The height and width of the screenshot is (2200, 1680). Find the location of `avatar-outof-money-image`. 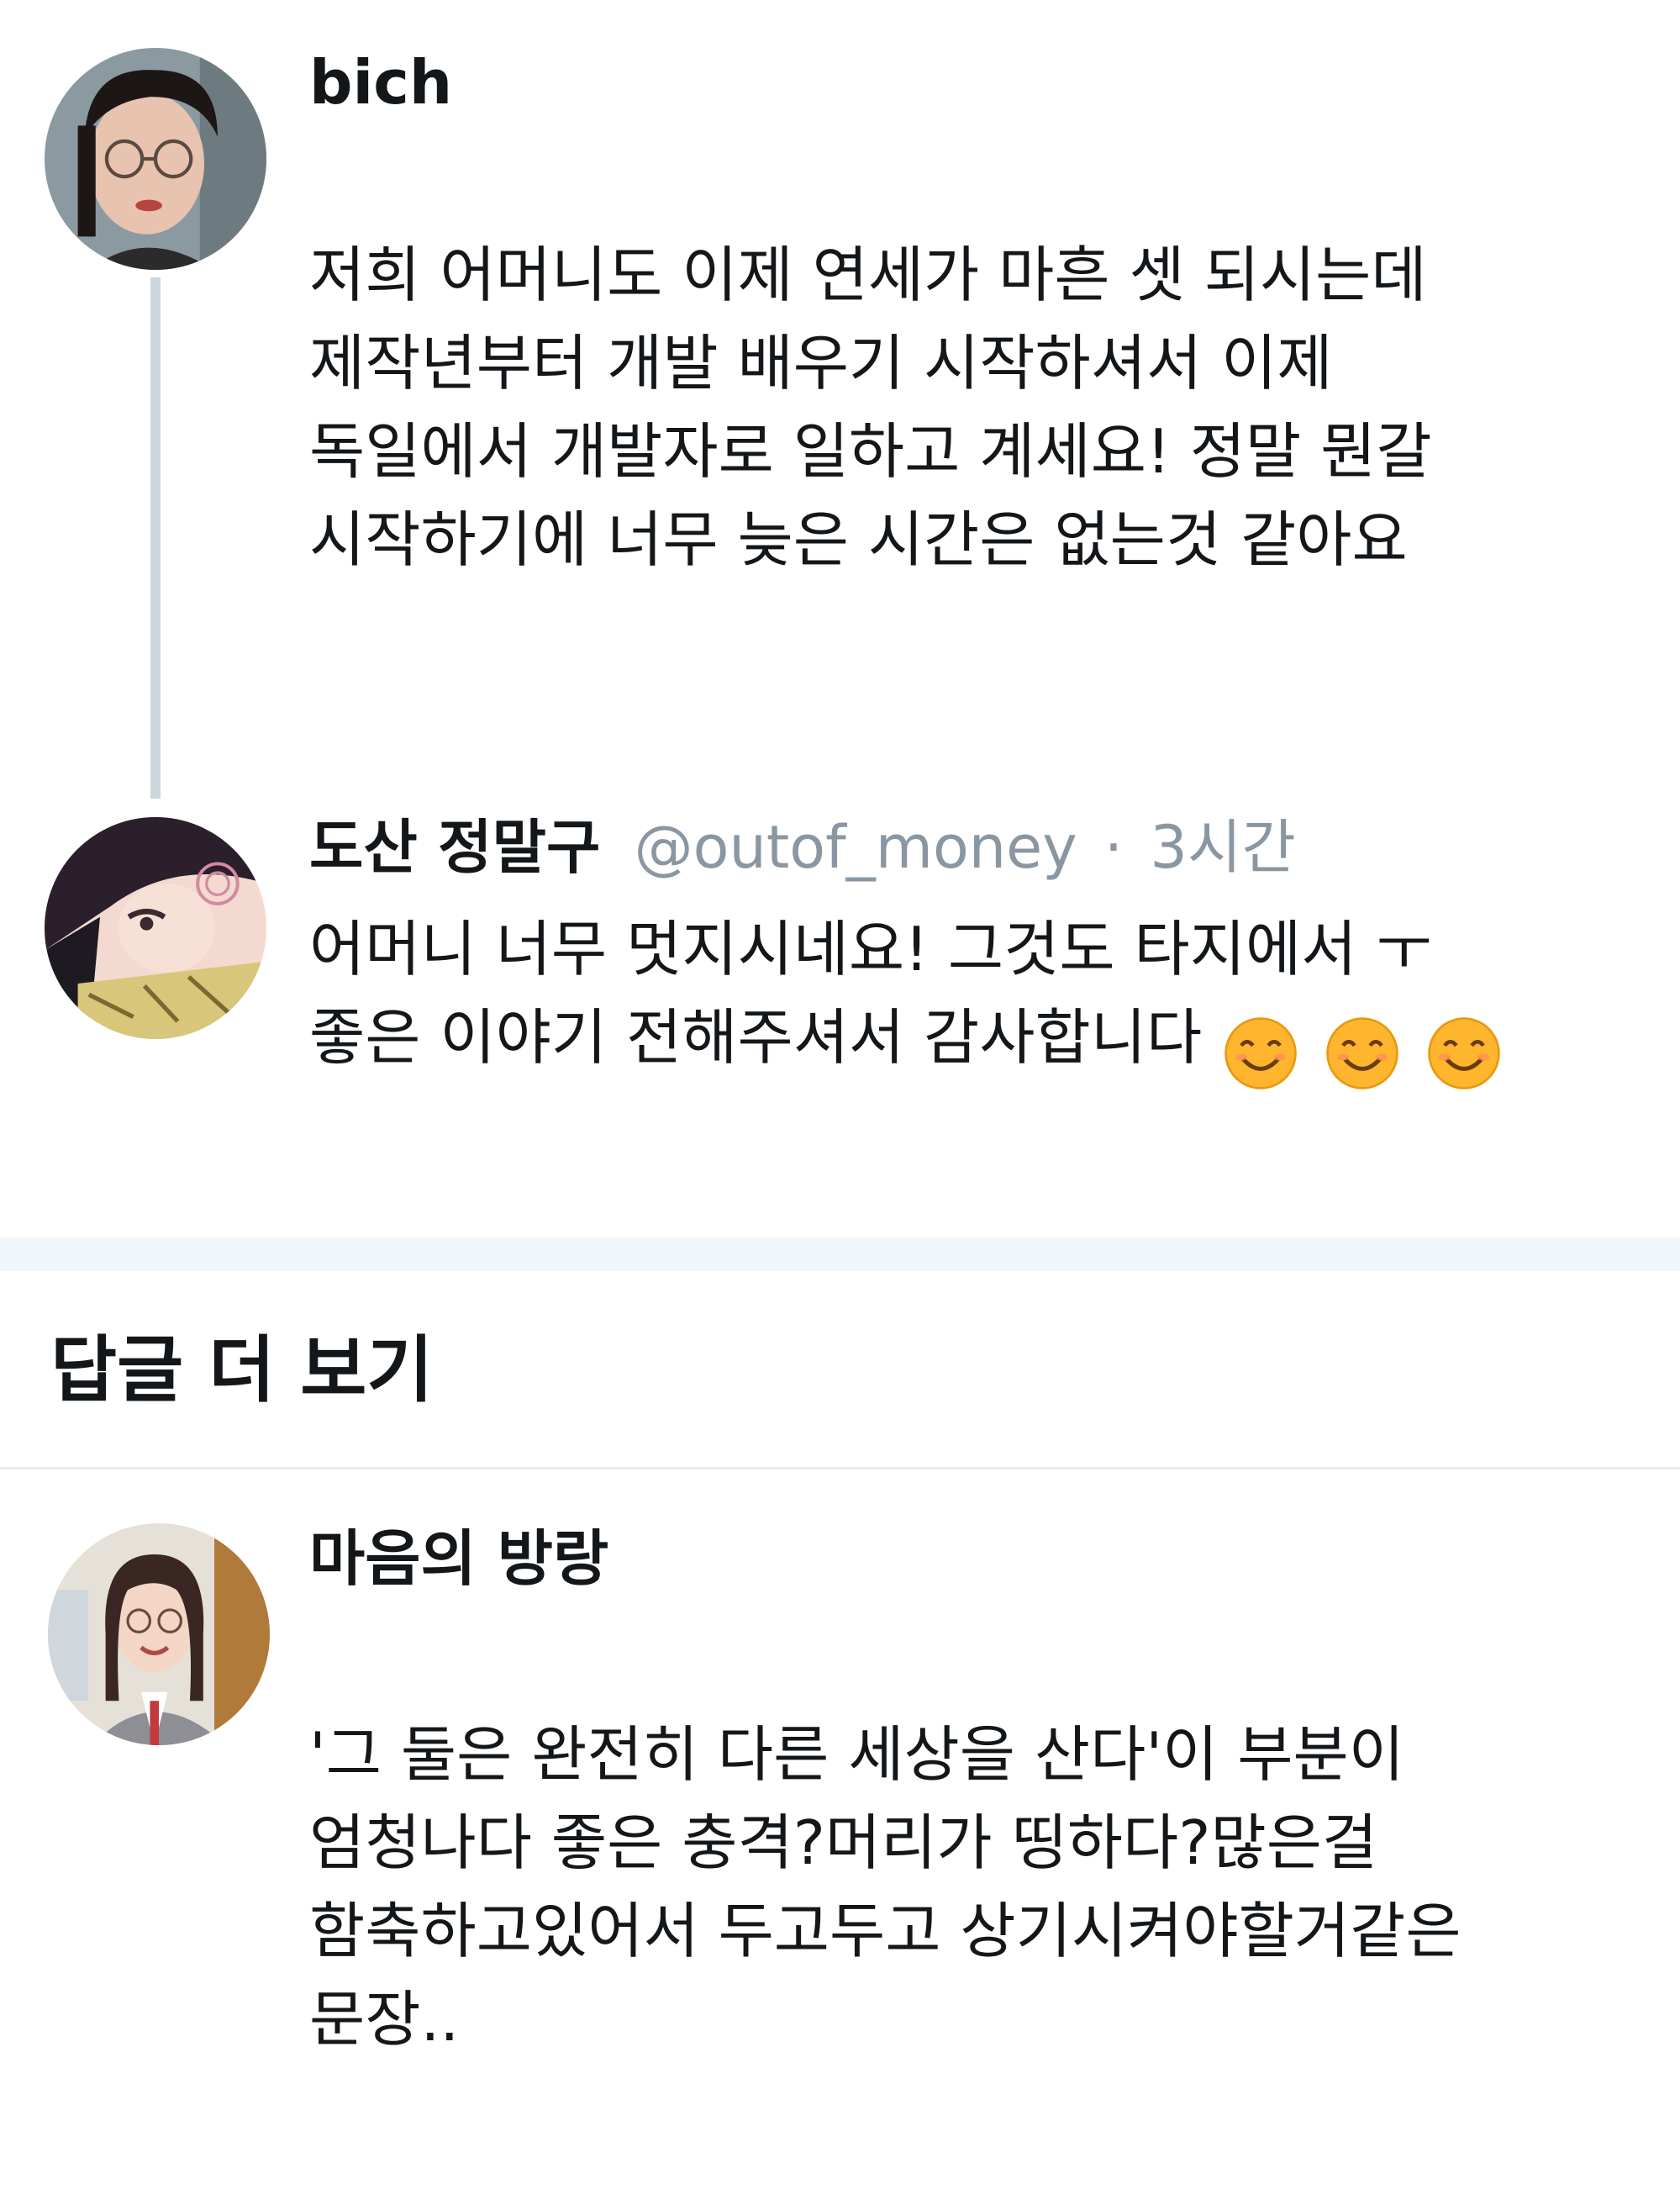

avatar-outof-money-image is located at coordinates (155, 928).